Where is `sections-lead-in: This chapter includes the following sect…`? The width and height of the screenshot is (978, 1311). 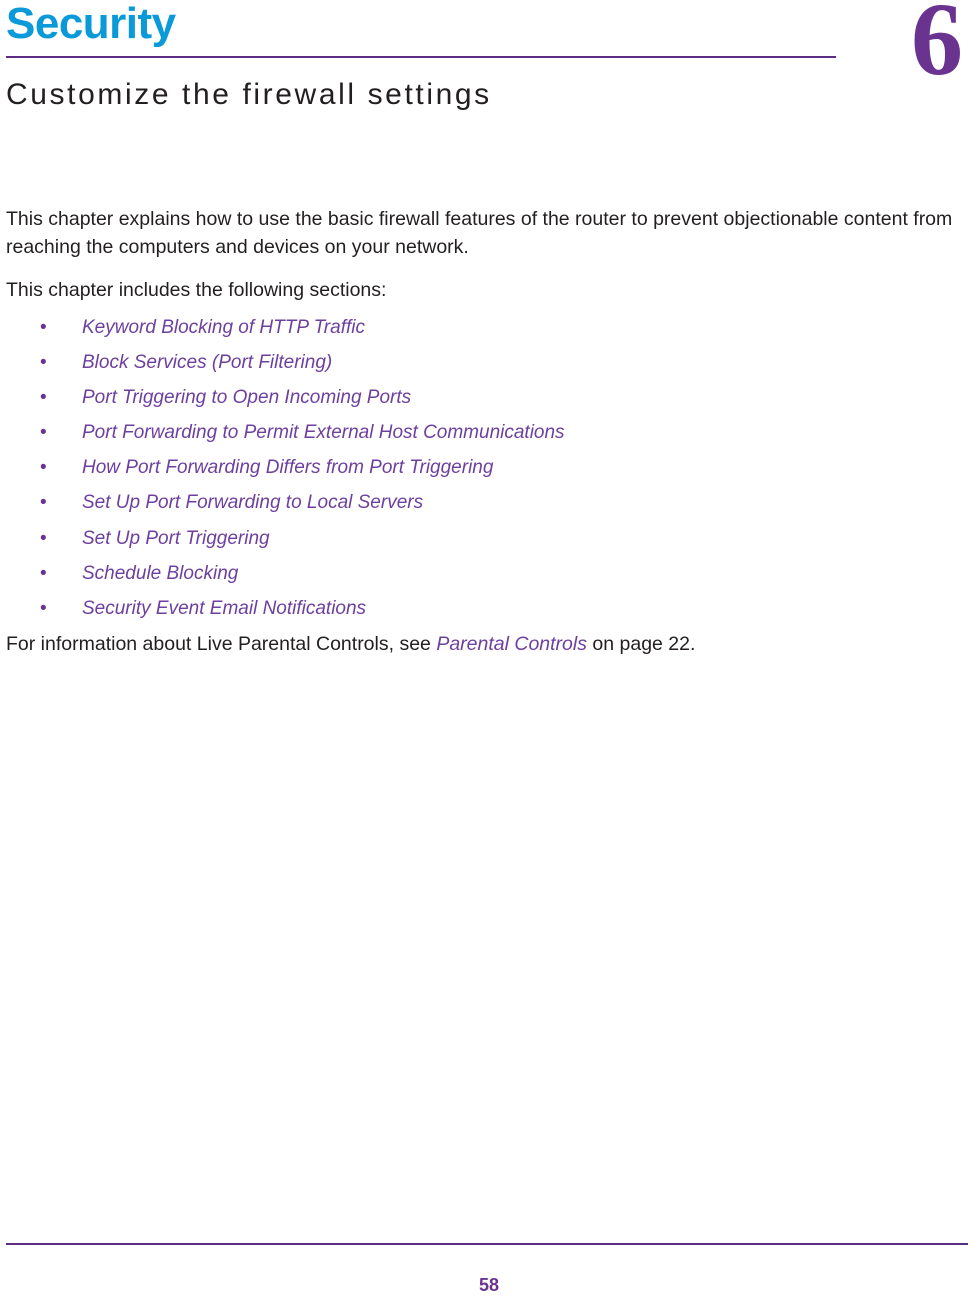 sections-lead-in: This chapter includes the following sect… is located at coordinates (196, 290).